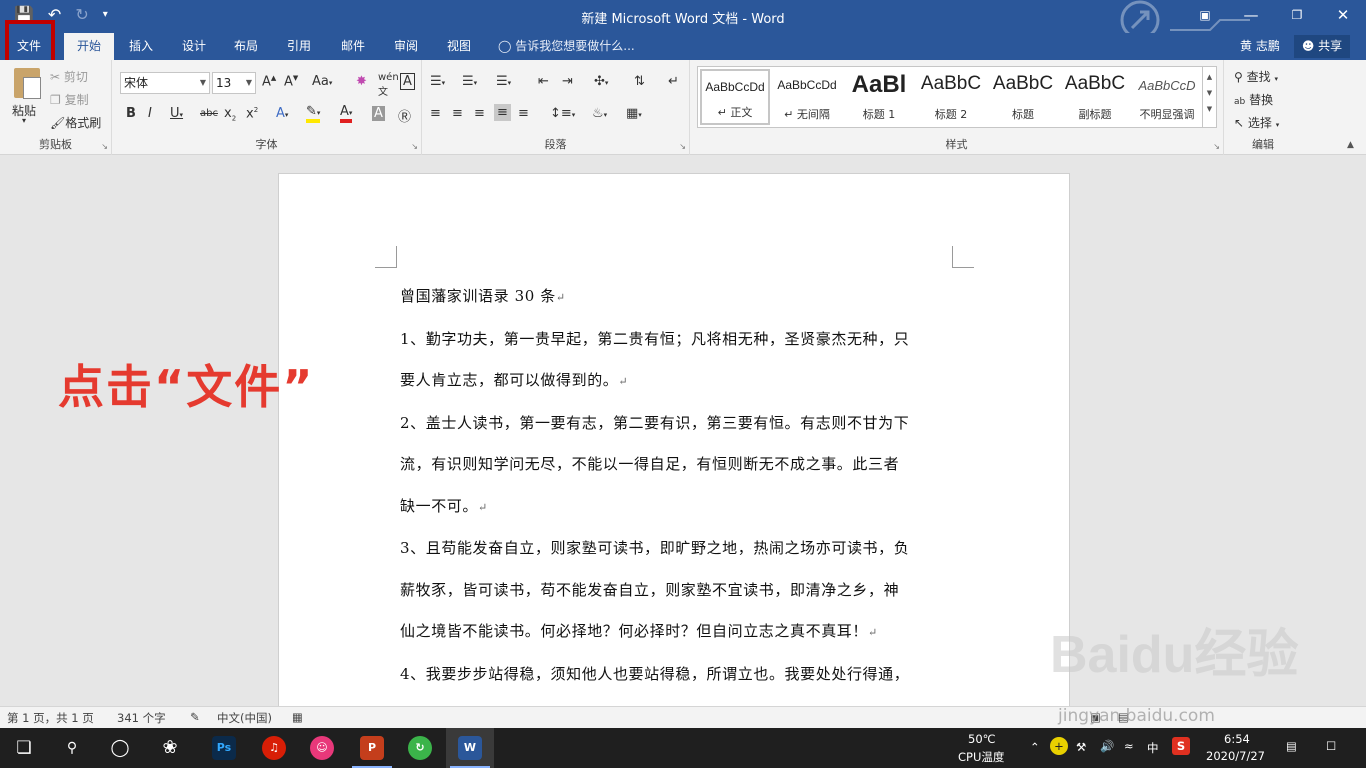 The width and height of the screenshot is (1366, 768). Describe the element at coordinates (1205, 16) in the screenshot. I see `ribbon-display-icon: ▣` at that location.